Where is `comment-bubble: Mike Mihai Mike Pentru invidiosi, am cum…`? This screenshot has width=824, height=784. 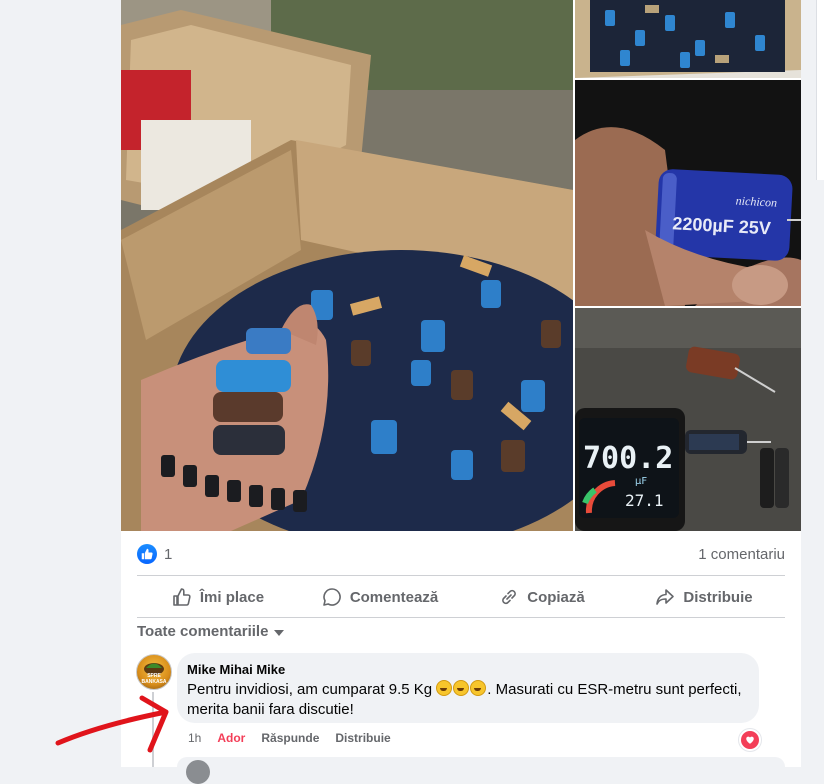
comment-bubble: Mike Mihai Mike Pentru invidiosi, am cum… is located at coordinates (468, 688).